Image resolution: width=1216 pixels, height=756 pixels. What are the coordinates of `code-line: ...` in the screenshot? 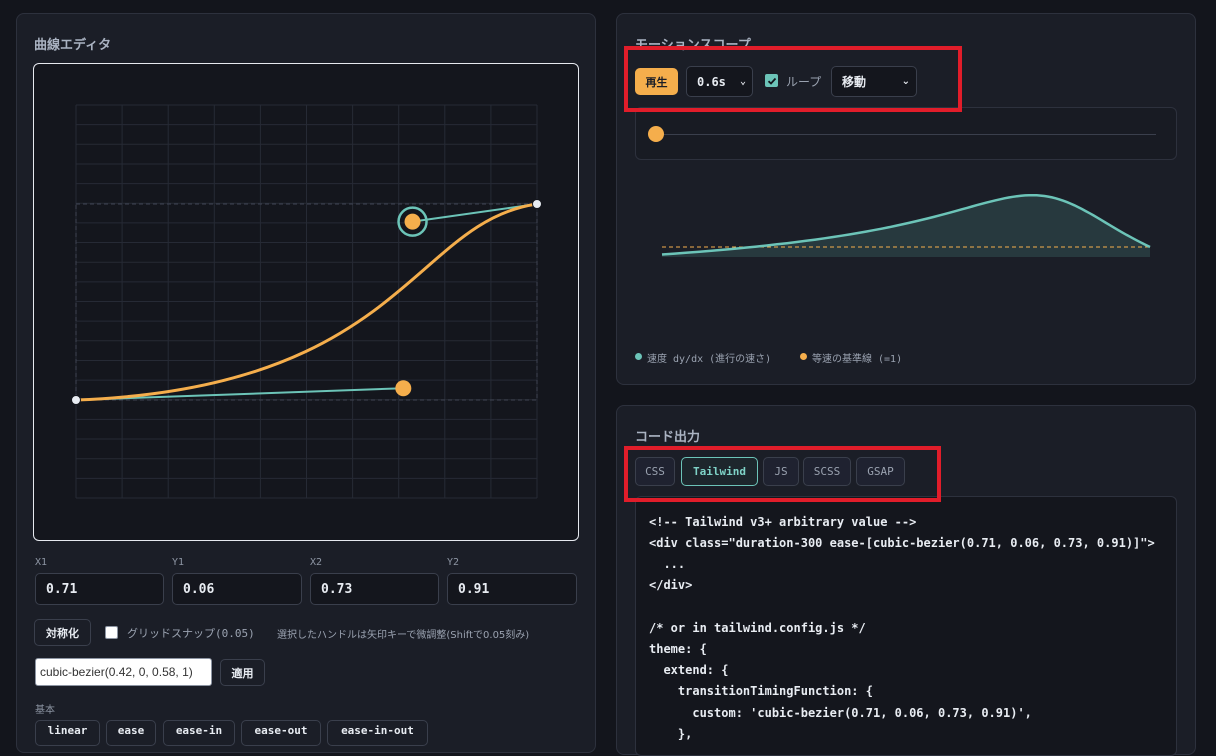 It's located at (667, 564).